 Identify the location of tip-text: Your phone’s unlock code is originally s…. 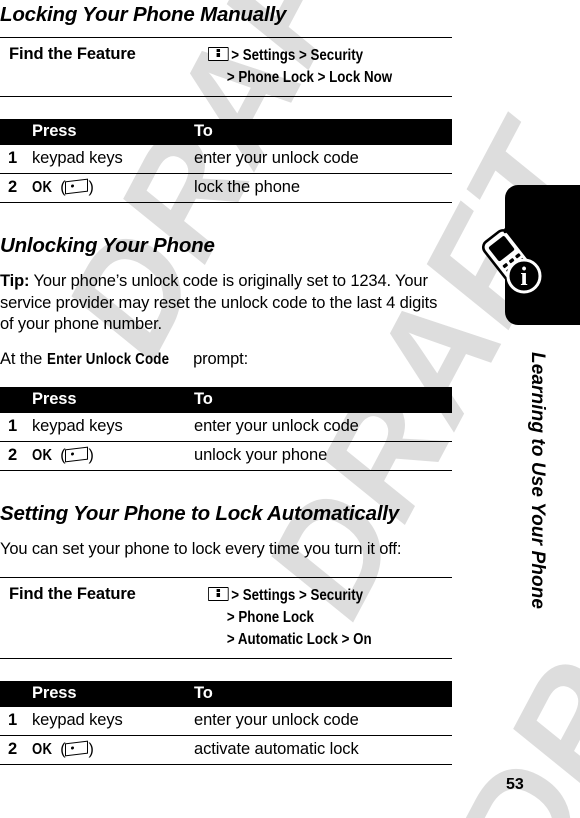
(219, 302).